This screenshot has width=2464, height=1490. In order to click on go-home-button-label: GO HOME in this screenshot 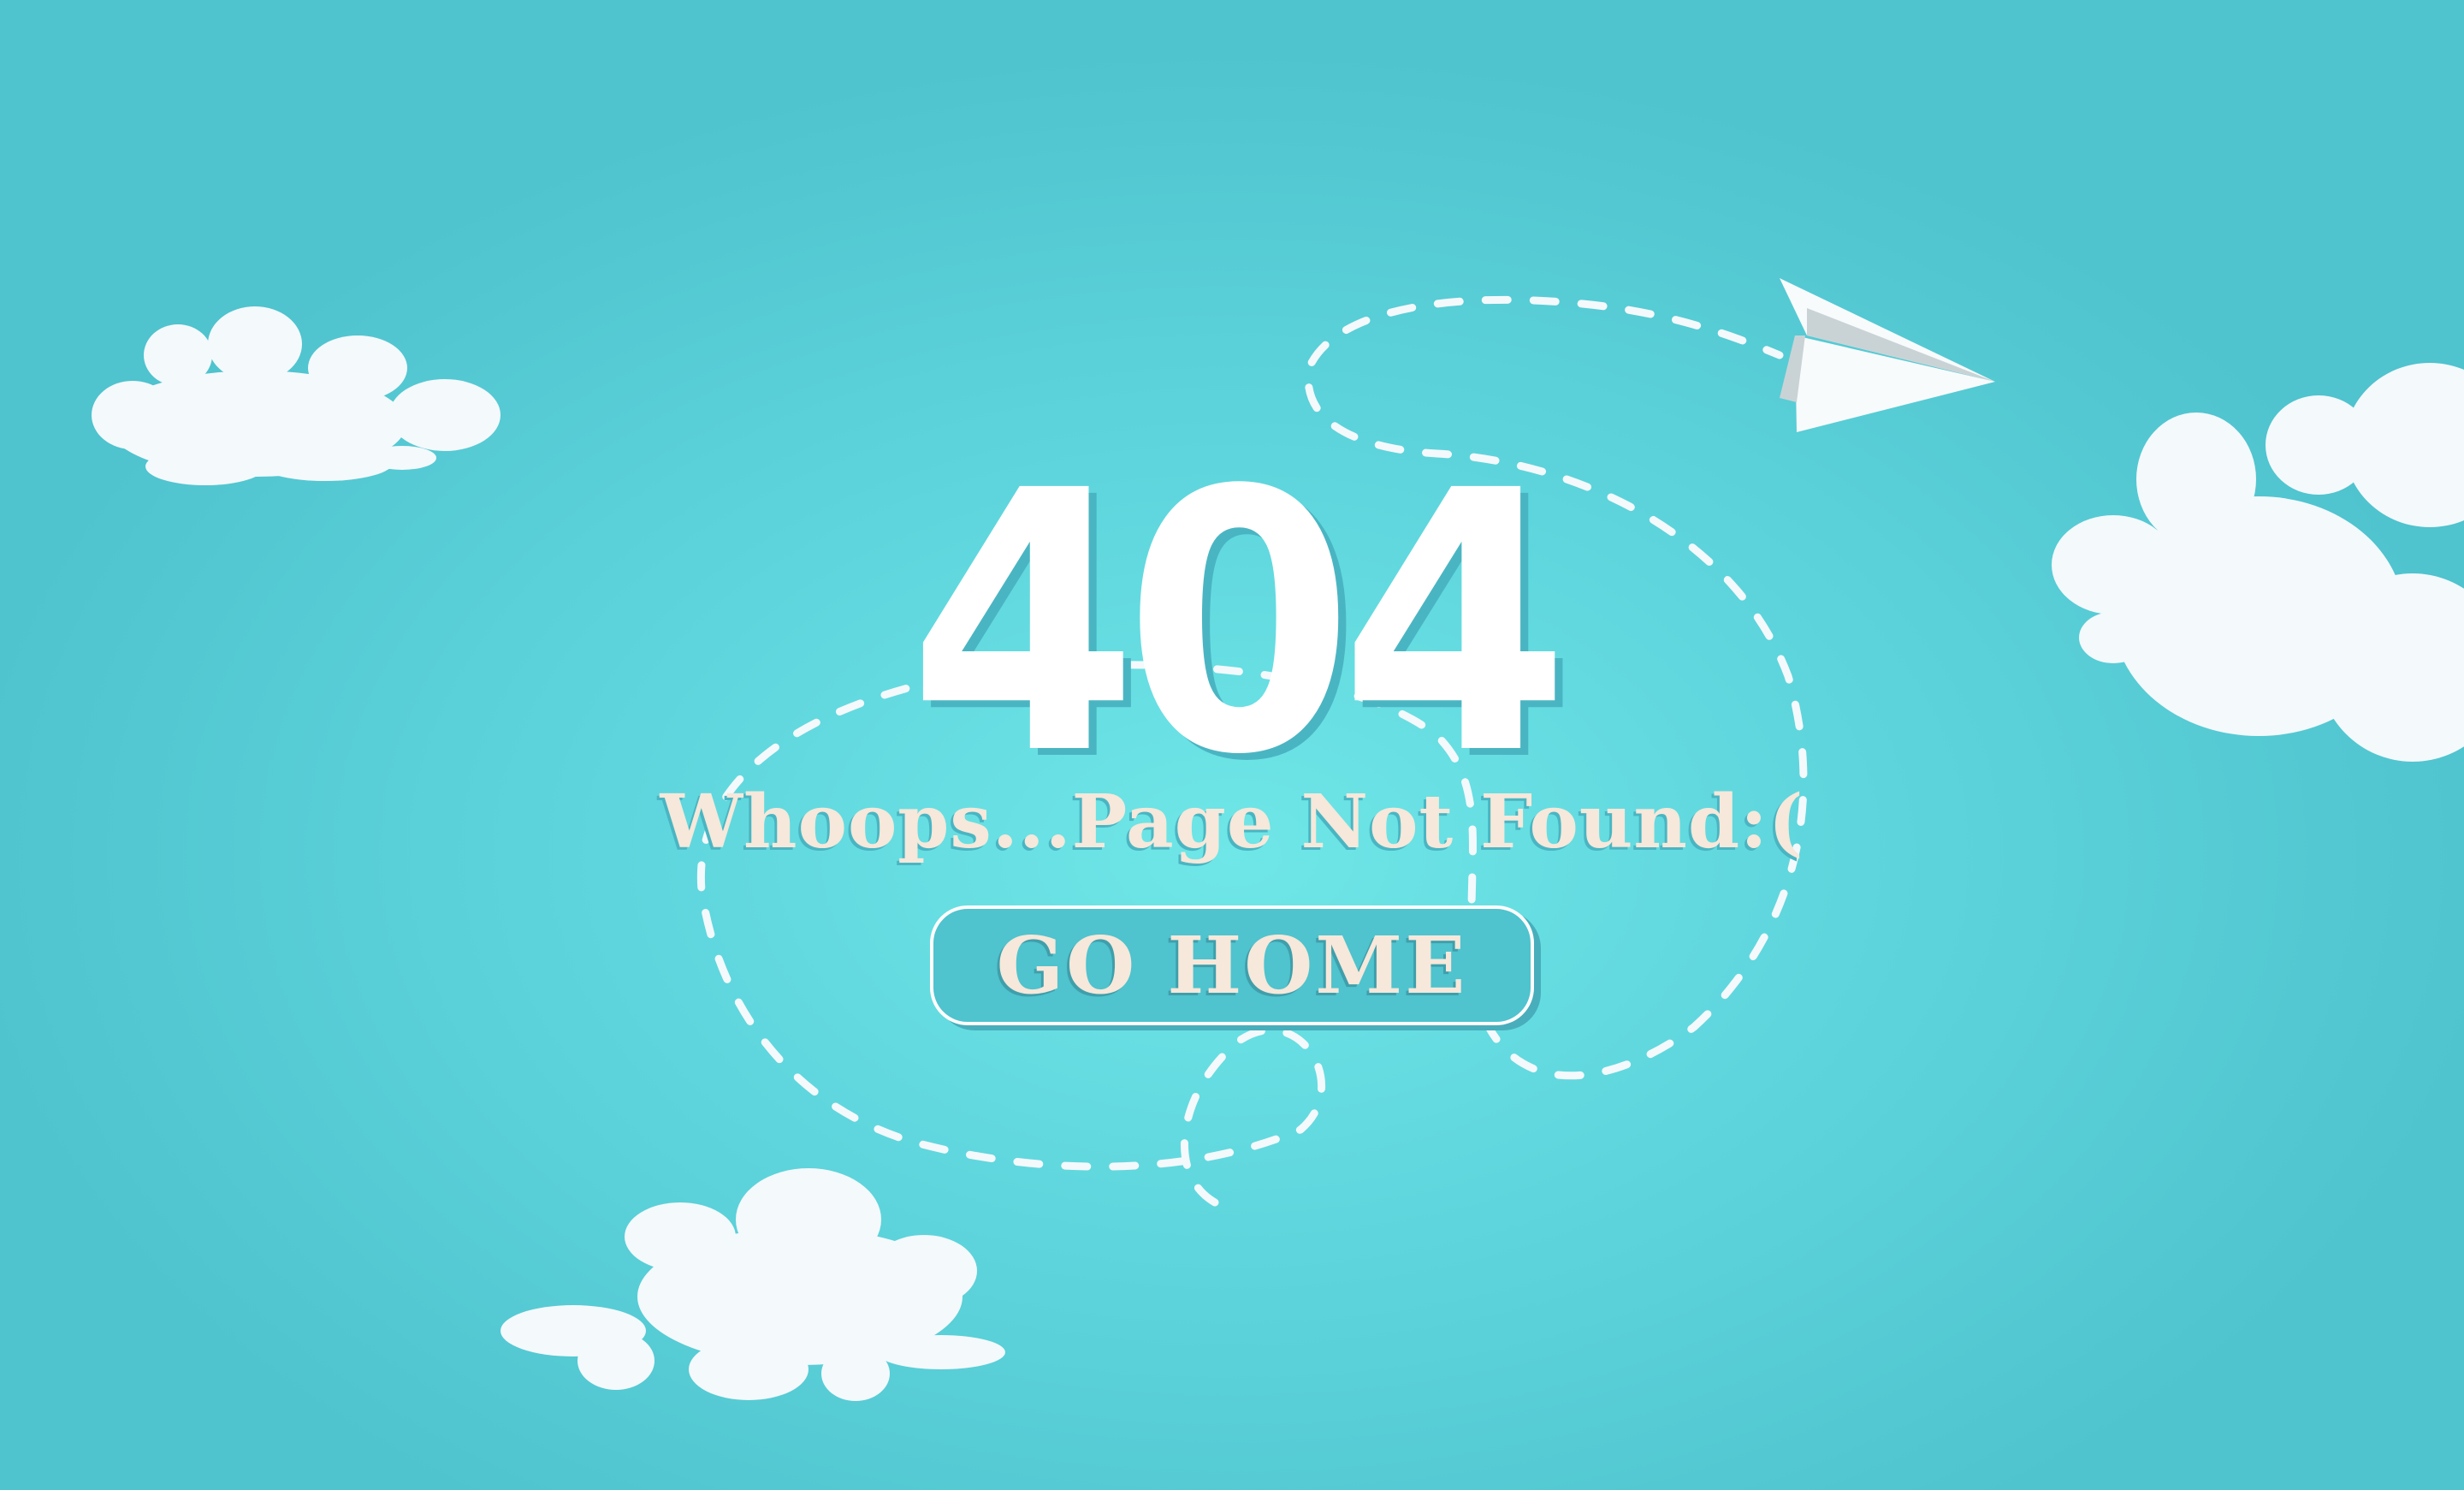, I will do `click(1232, 965)`.